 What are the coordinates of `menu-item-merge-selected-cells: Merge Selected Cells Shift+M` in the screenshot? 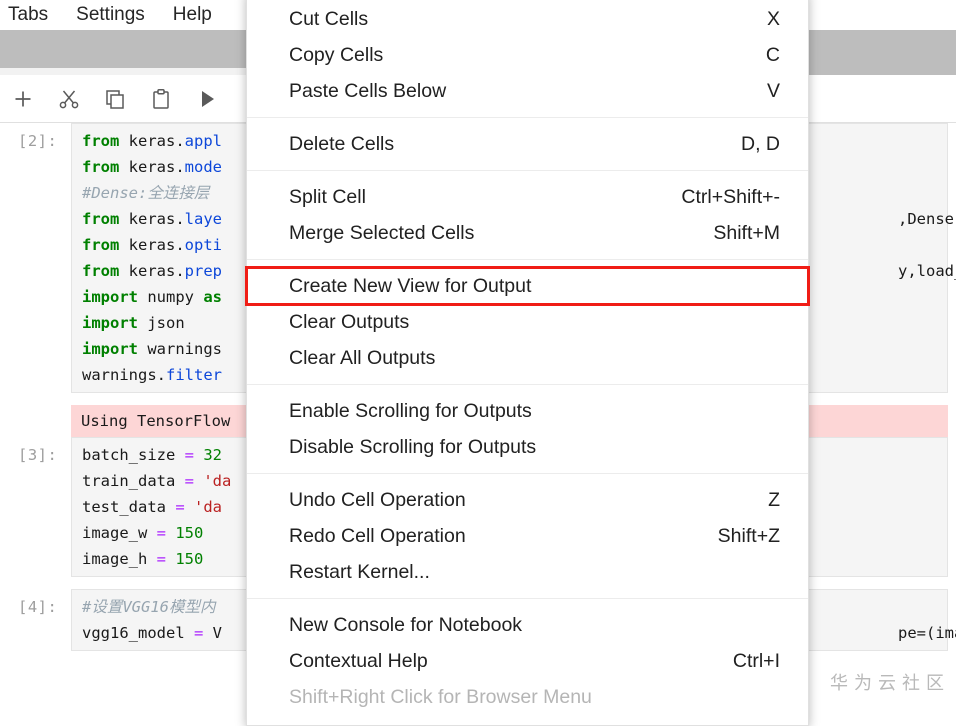 It's located at (527, 233).